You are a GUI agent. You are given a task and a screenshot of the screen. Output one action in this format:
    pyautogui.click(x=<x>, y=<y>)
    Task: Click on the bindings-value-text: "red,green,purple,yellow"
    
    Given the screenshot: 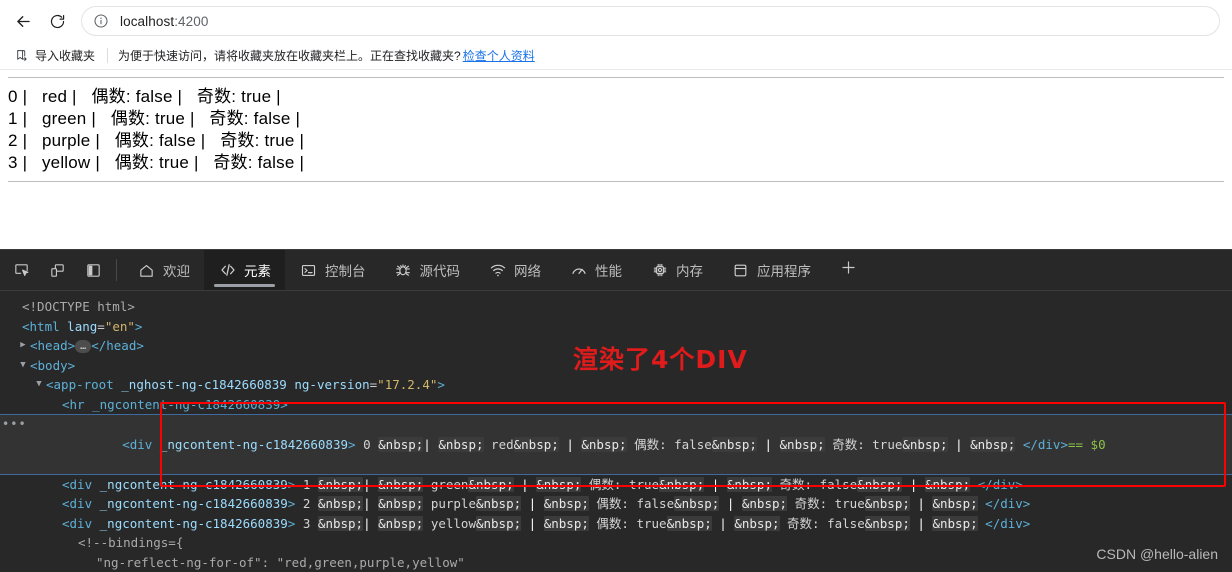 What is the action you would take?
    pyautogui.click(x=370, y=562)
    